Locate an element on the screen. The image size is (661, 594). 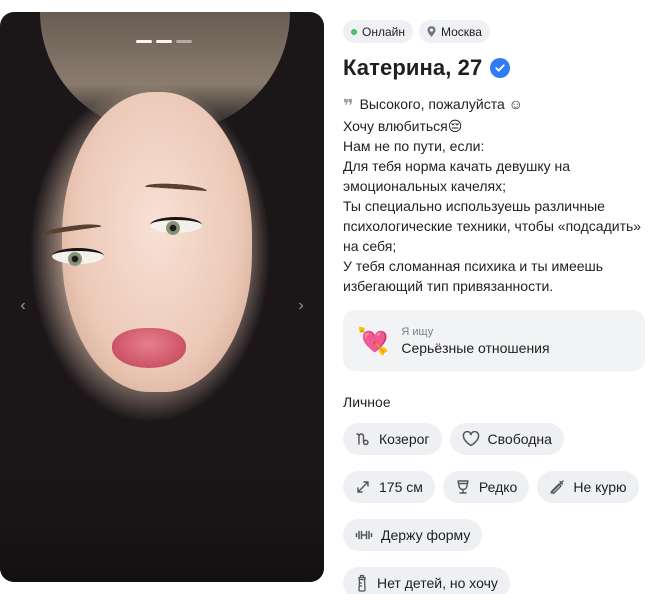
photo-eye-right is located at coordinates (176, 226).